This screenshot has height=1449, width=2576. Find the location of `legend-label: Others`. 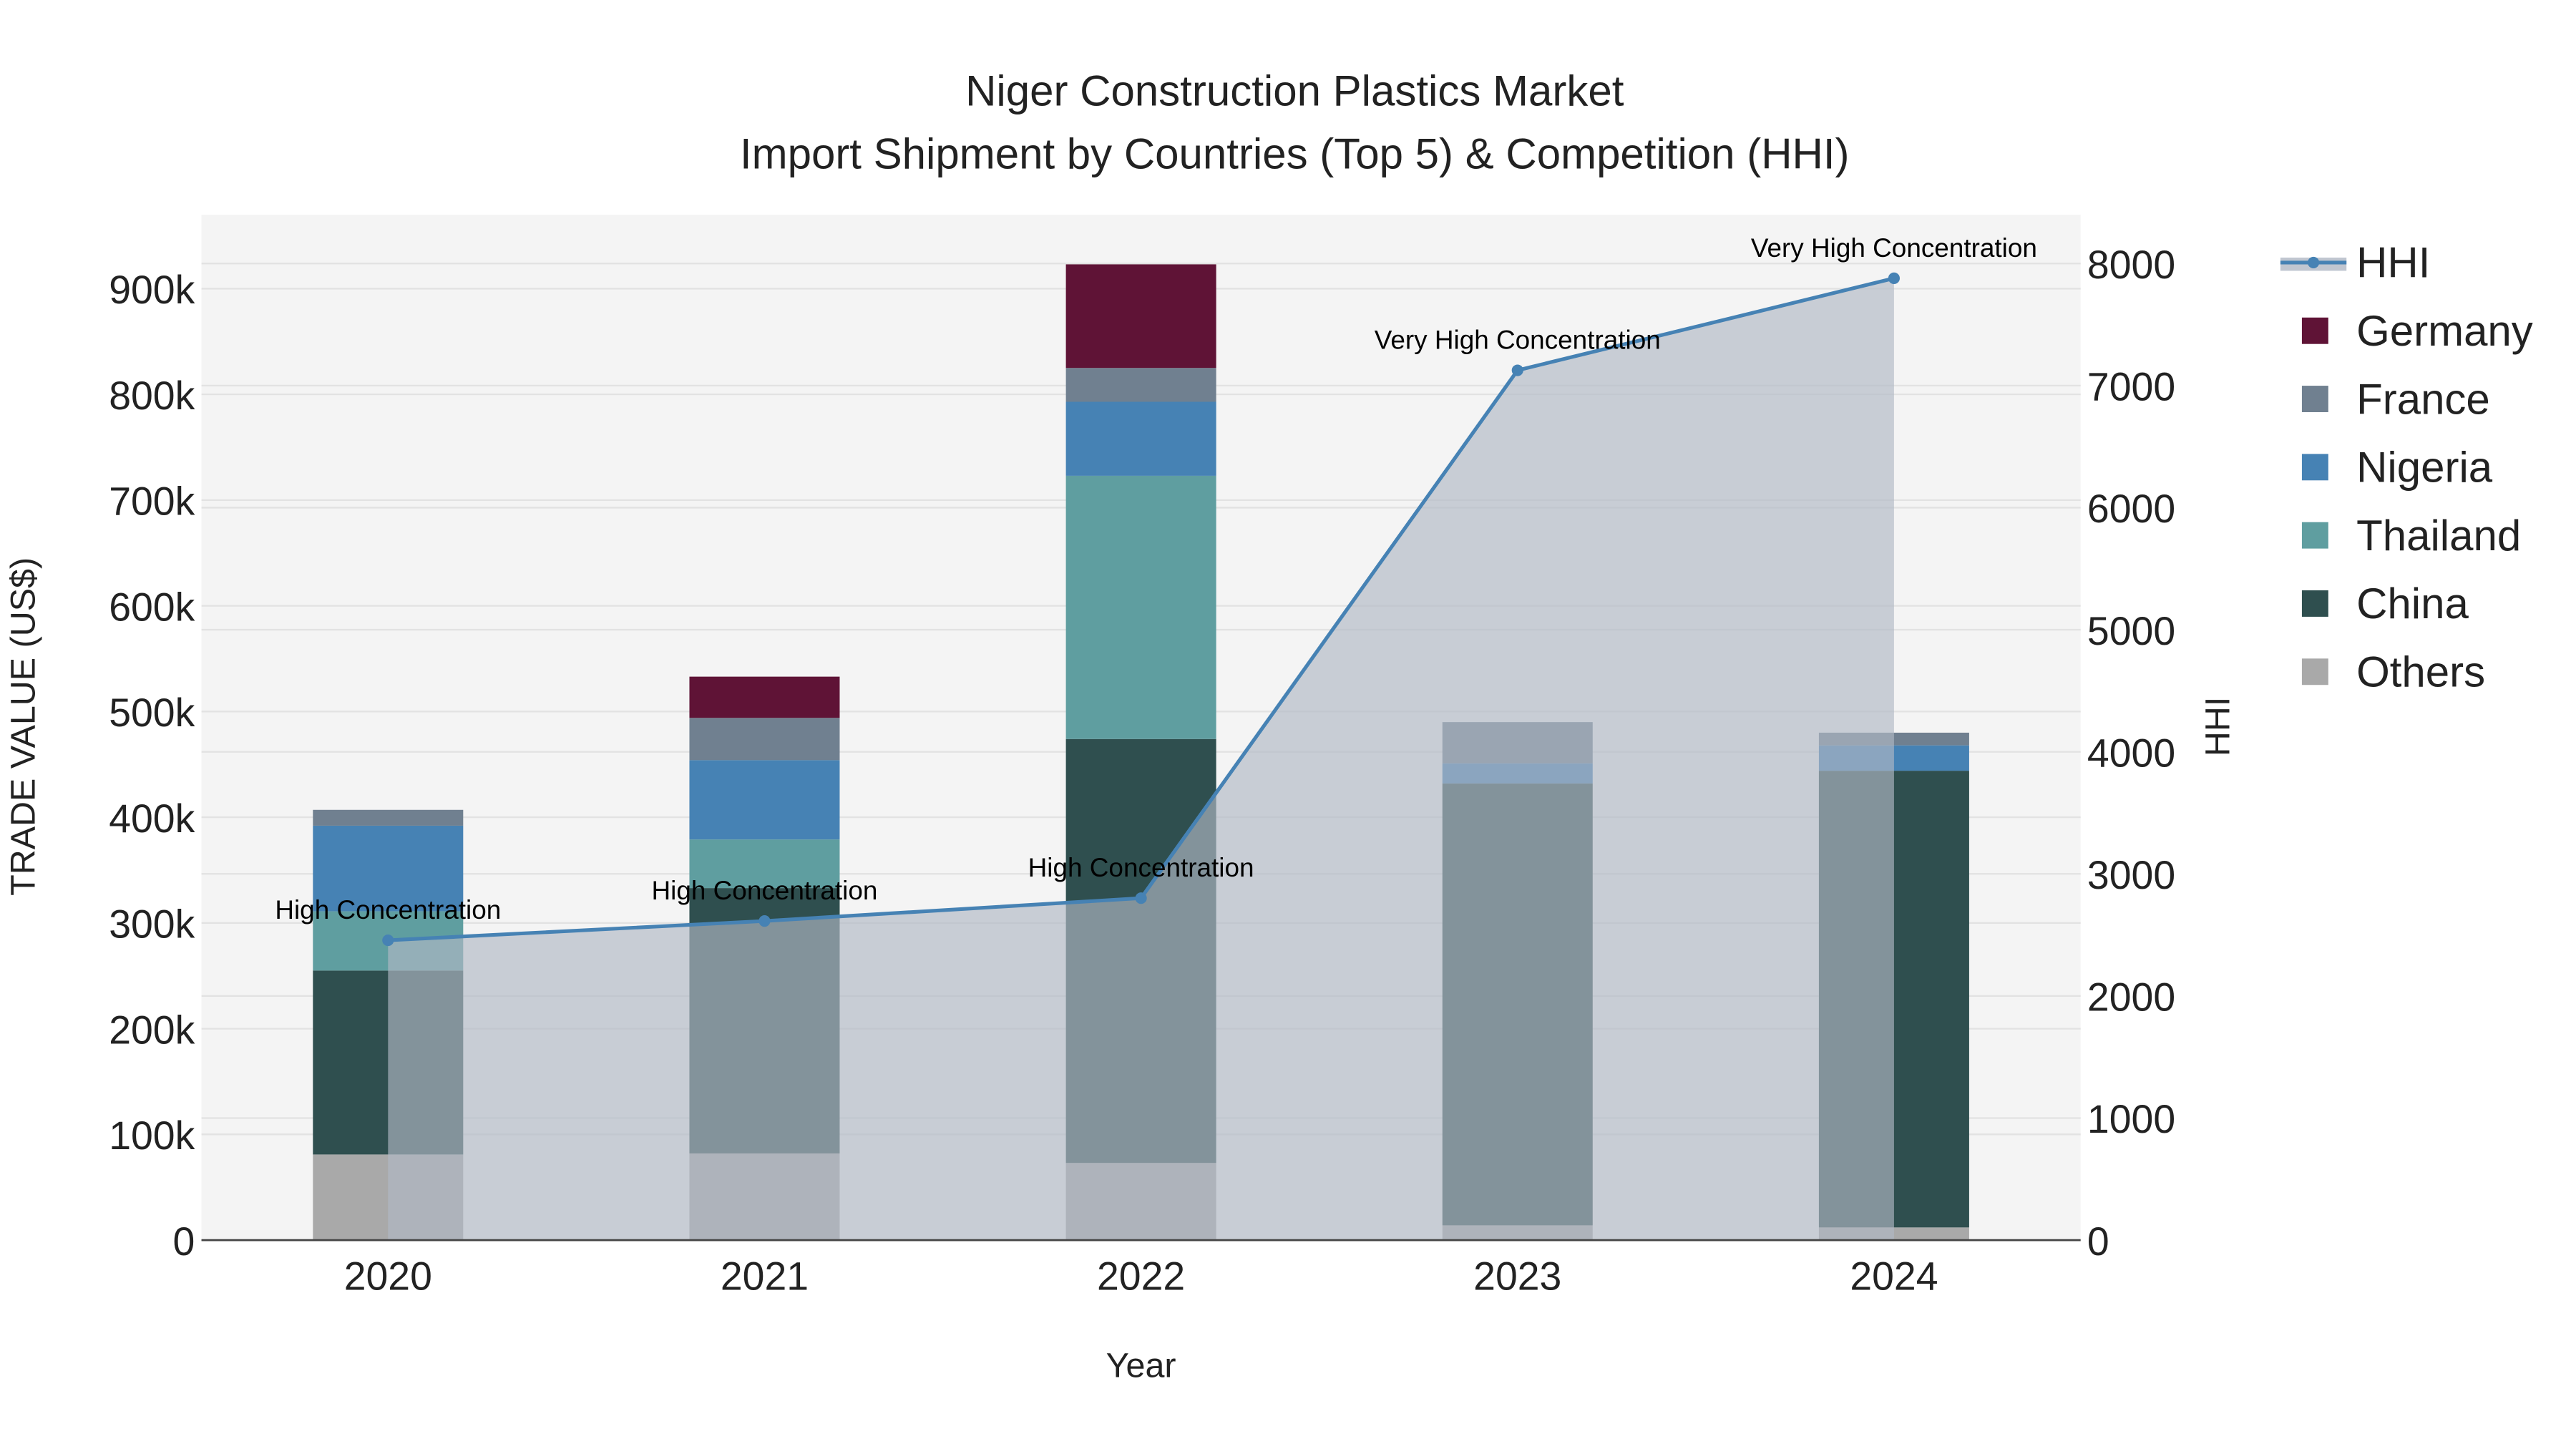

legend-label: Others is located at coordinates (2420, 672).